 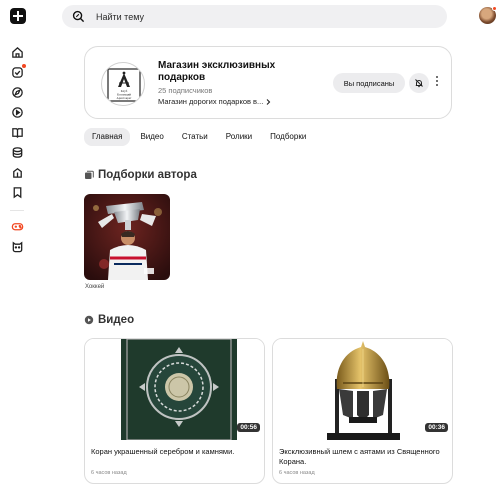 What do you see at coordinates (436, 427) in the screenshot?
I see `video-duration: 00:36` at bounding box center [436, 427].